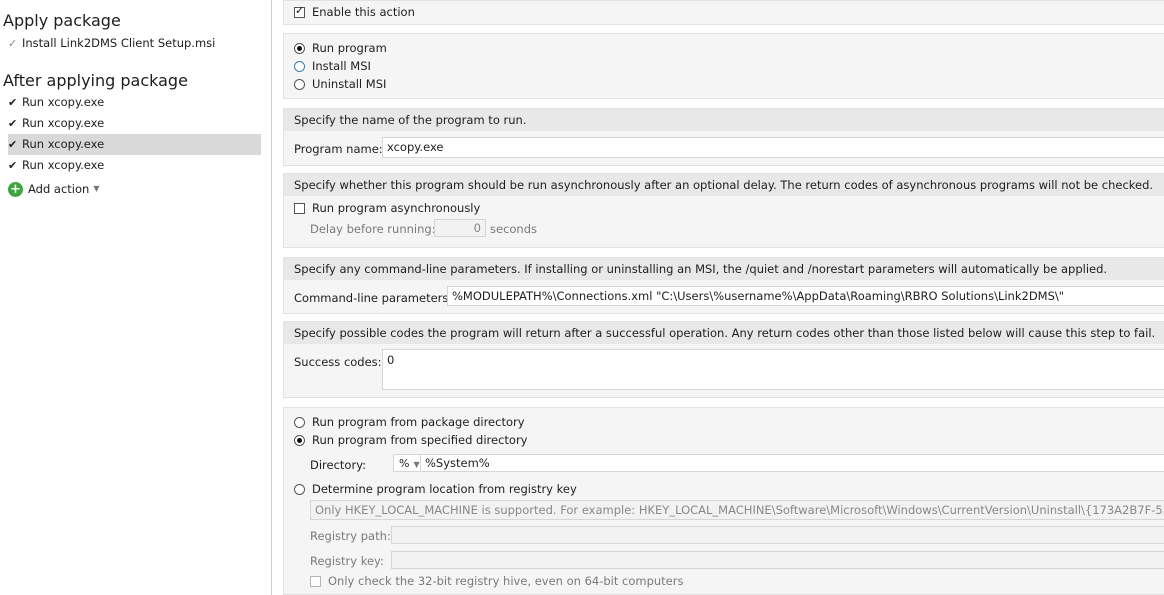 Image resolution: width=1164 pixels, height=595 pixels. Describe the element at coordinates (724, 120) in the screenshot. I see `program-name-header: Specify the name of the program to run.` at that location.